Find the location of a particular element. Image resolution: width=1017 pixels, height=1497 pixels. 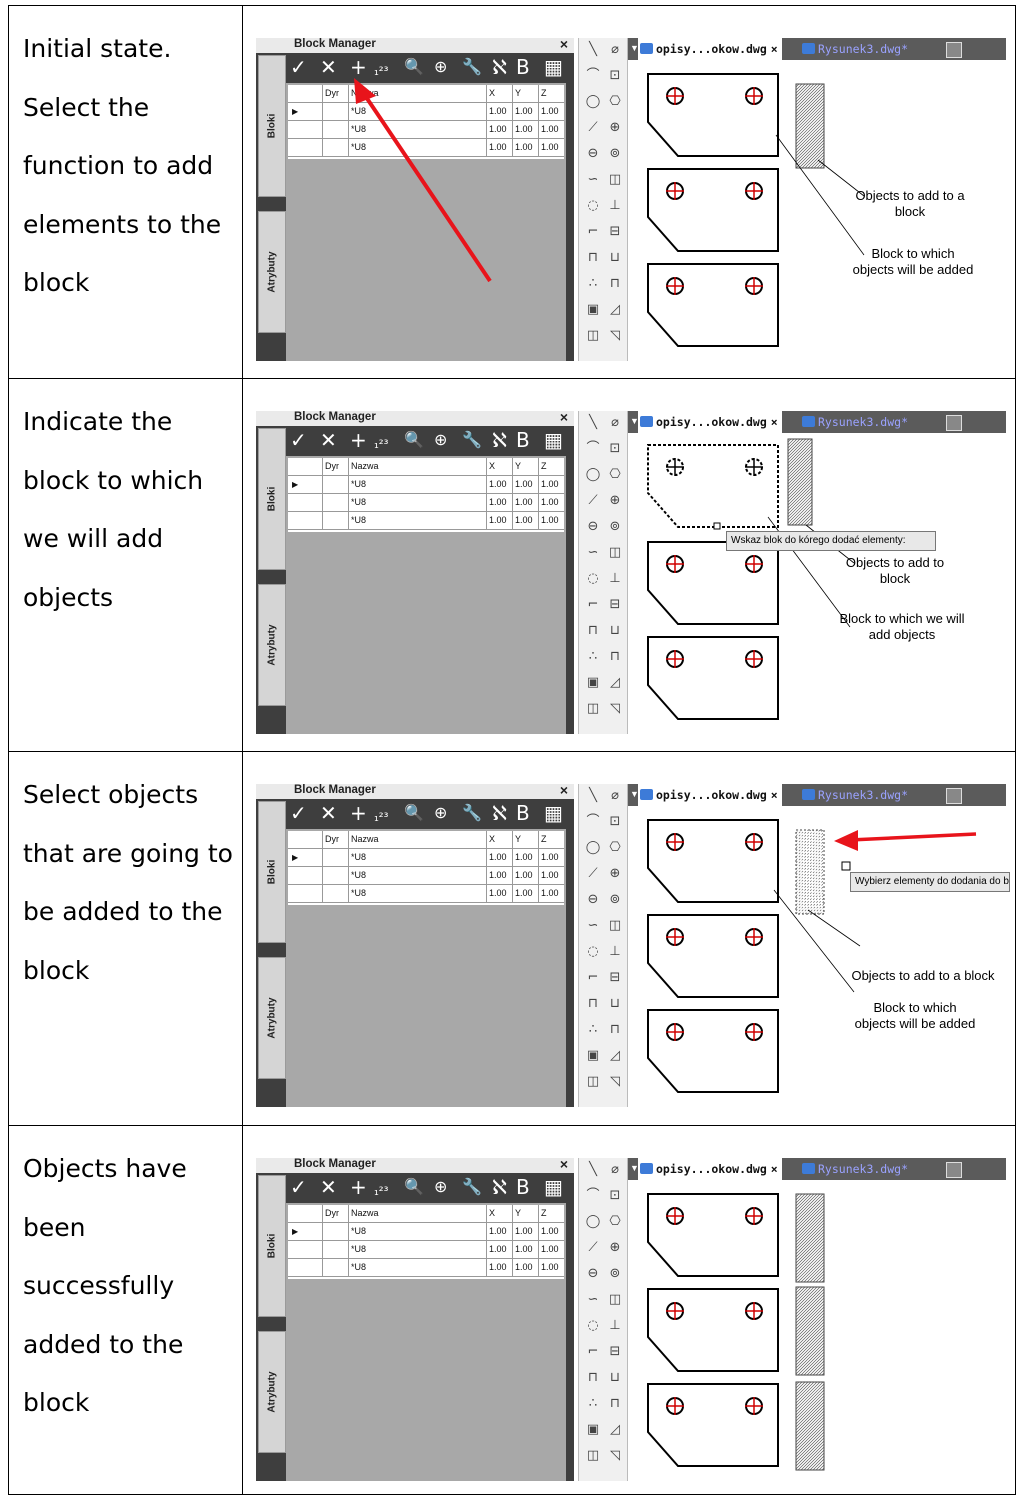

palette-tool-icon: ◌ is located at coordinates (593, 1326).